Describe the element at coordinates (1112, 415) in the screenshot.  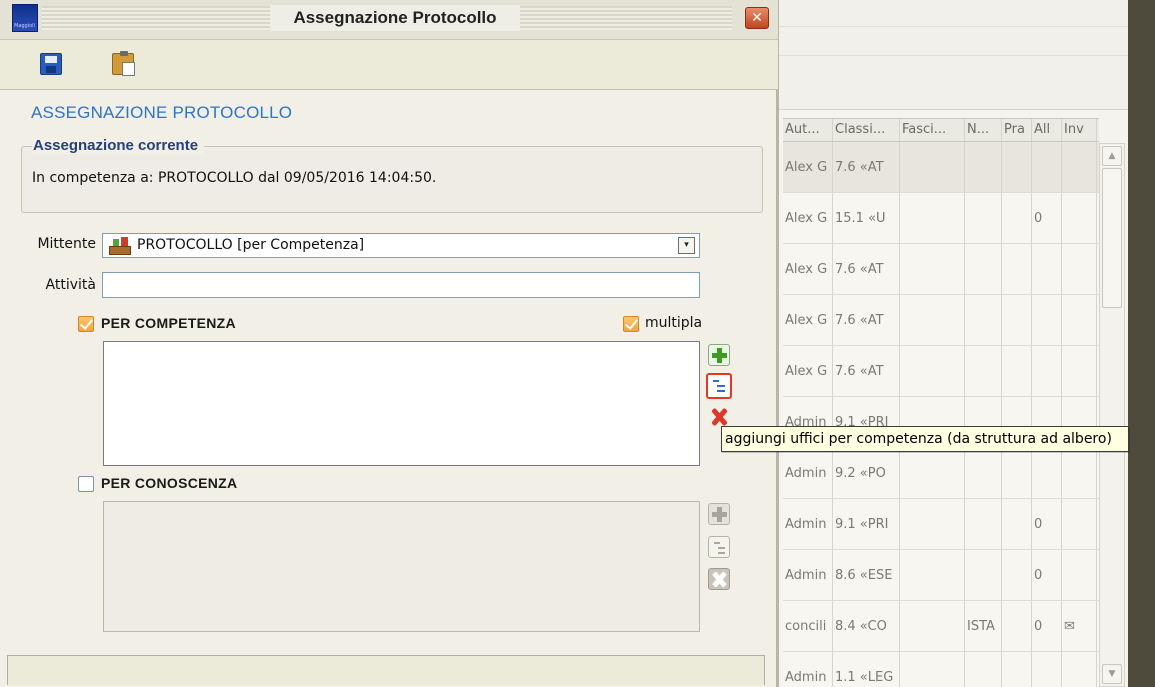
I see `table-scrollbar: ▲ ▼` at that location.